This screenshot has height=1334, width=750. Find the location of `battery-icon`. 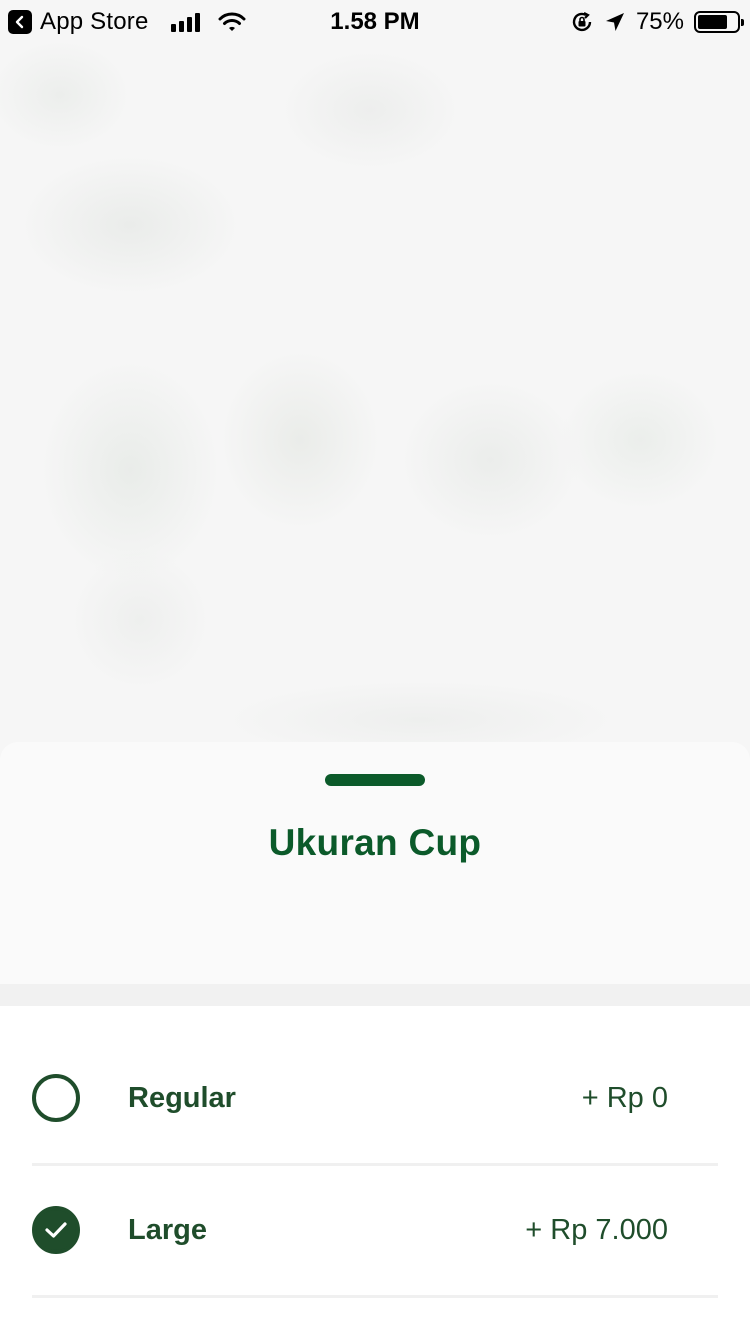

battery-icon is located at coordinates (719, 22).